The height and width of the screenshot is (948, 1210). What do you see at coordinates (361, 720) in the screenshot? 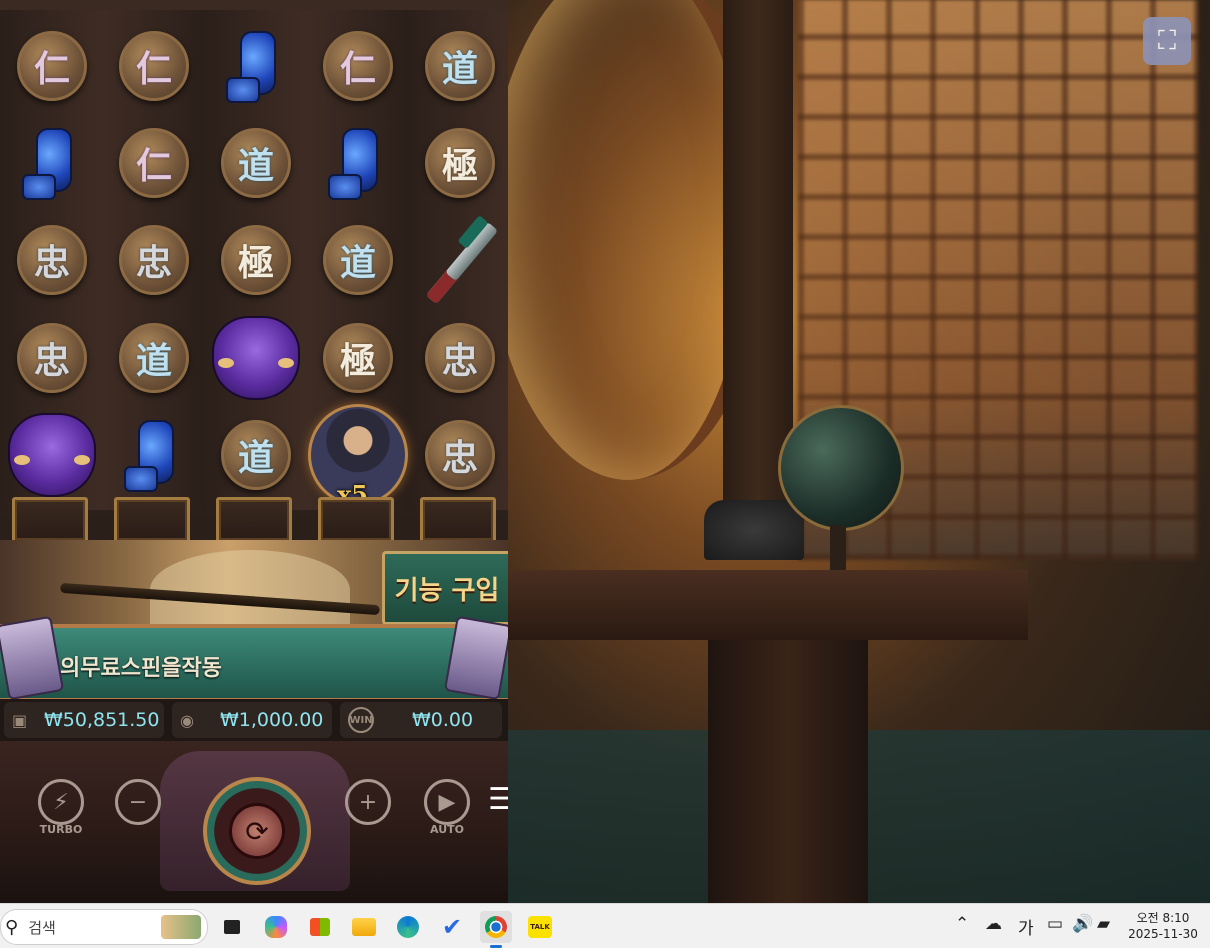
I see `win-icon: WIN` at bounding box center [361, 720].